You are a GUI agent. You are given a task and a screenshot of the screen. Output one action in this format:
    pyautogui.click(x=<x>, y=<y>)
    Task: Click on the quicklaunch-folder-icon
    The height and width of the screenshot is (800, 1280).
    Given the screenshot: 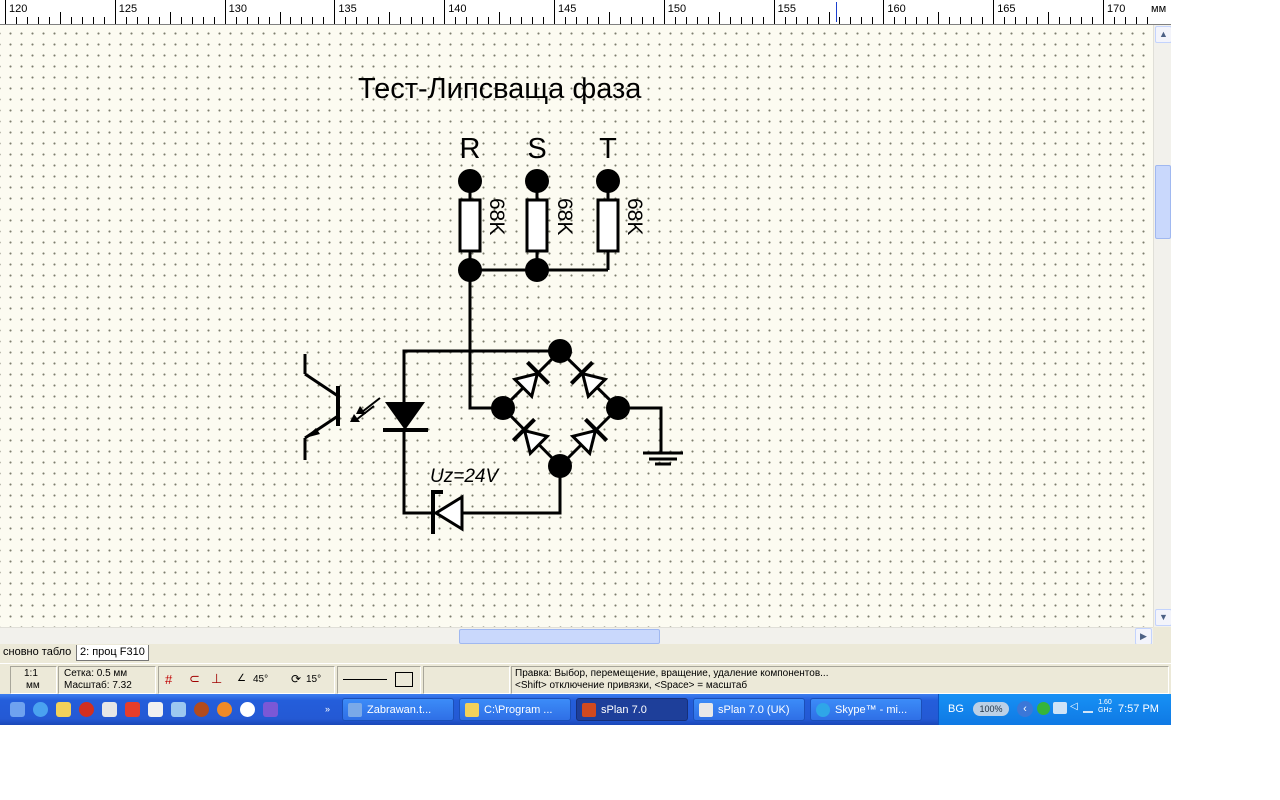 What is the action you would take?
    pyautogui.click(x=63, y=709)
    